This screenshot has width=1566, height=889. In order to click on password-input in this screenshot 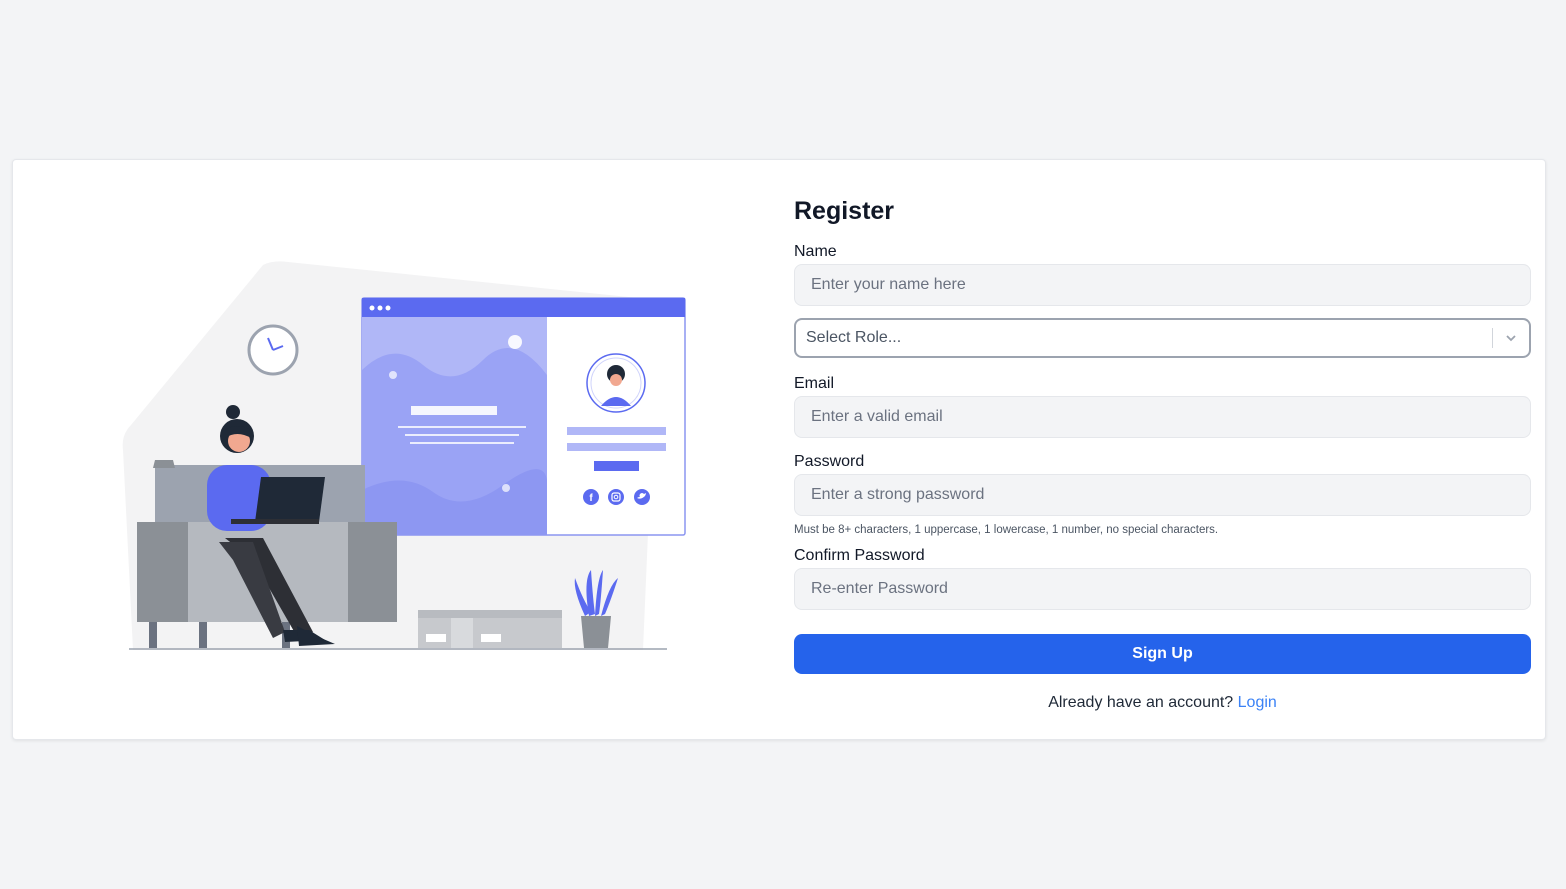, I will do `click(1162, 495)`.